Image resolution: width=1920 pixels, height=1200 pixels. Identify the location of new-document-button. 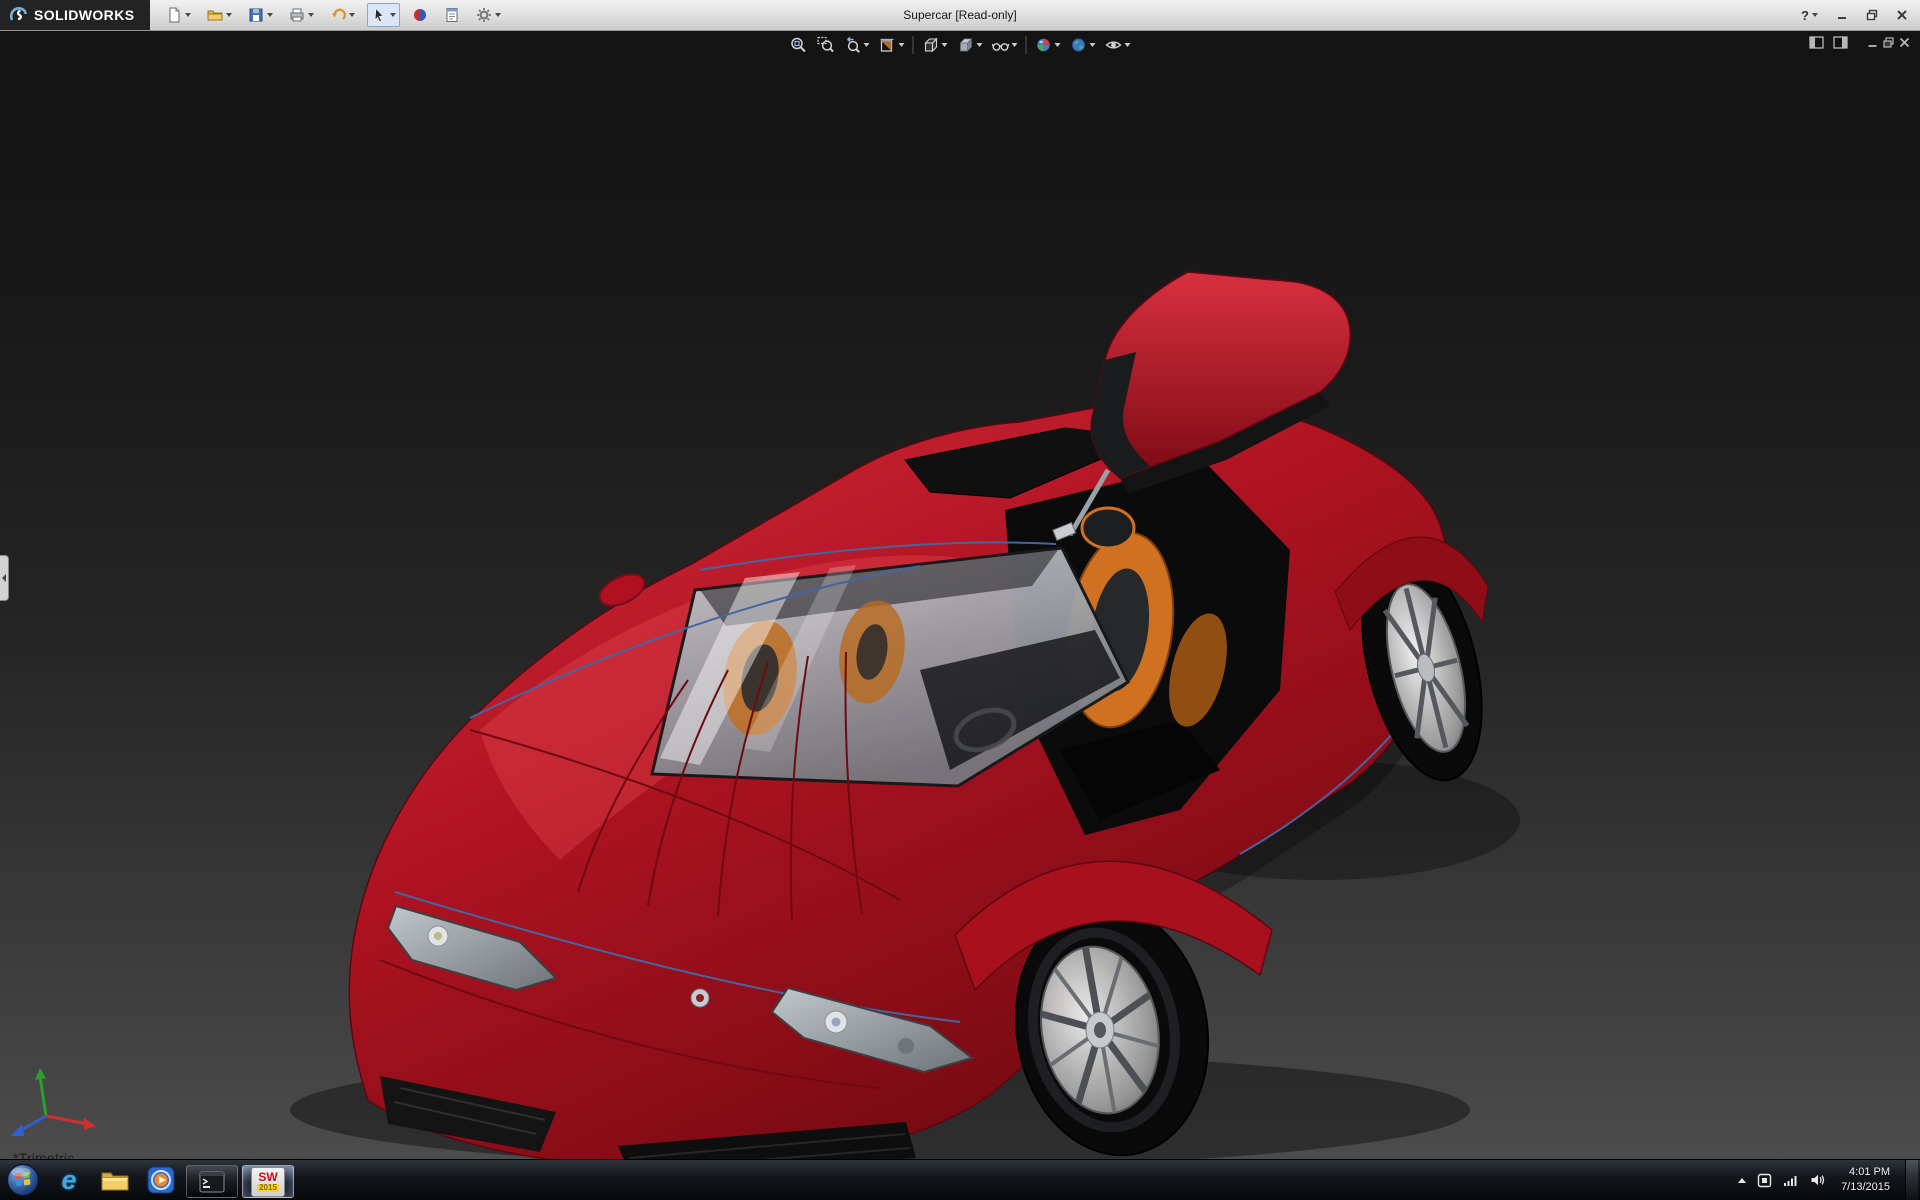
(178, 15).